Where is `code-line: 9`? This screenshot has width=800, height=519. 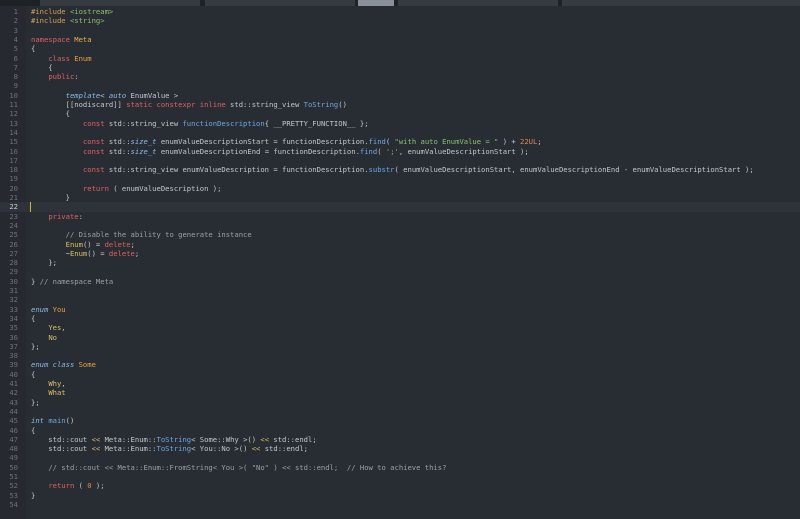 code-line: 9 is located at coordinates (400, 85).